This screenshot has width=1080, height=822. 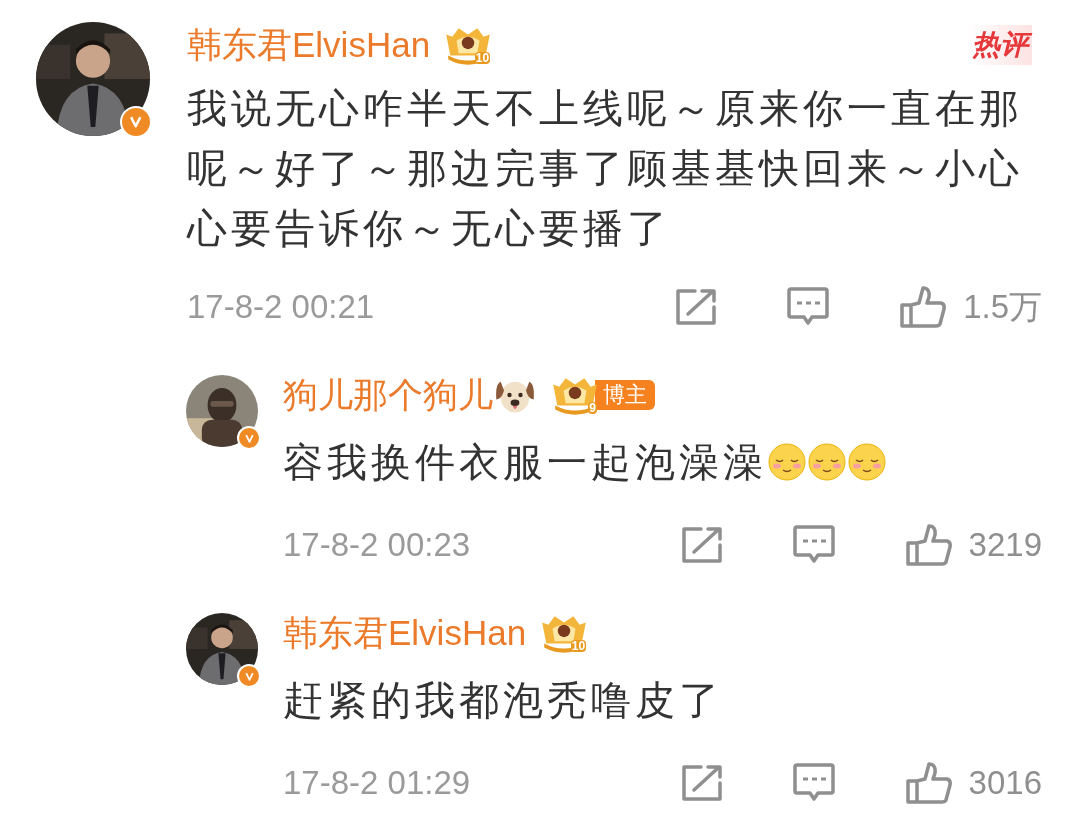 I want to click on blogger-tag: 博主, so click(x=625, y=395).